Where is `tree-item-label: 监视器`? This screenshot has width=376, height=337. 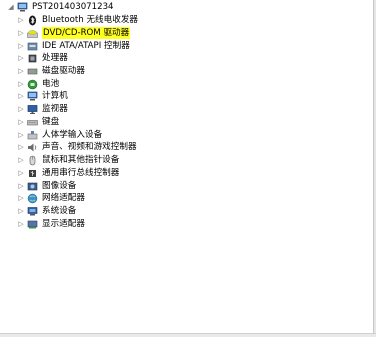
tree-item-label: 监视器 is located at coordinates (55, 109).